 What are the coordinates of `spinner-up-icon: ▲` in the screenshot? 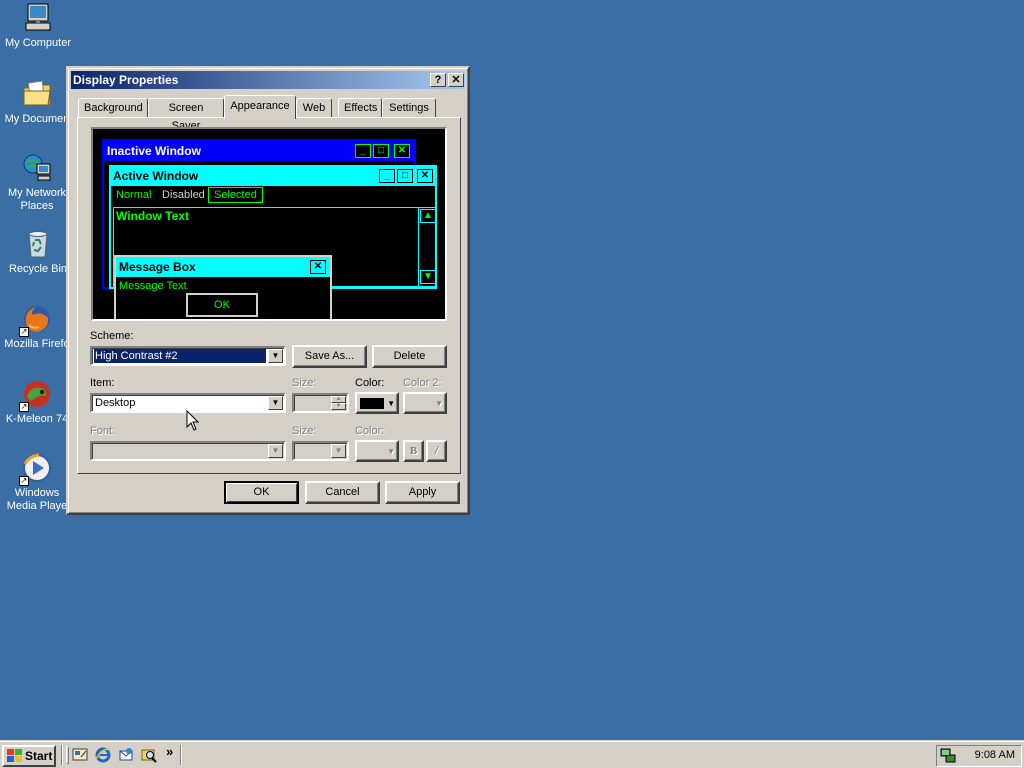 It's located at (338, 399).